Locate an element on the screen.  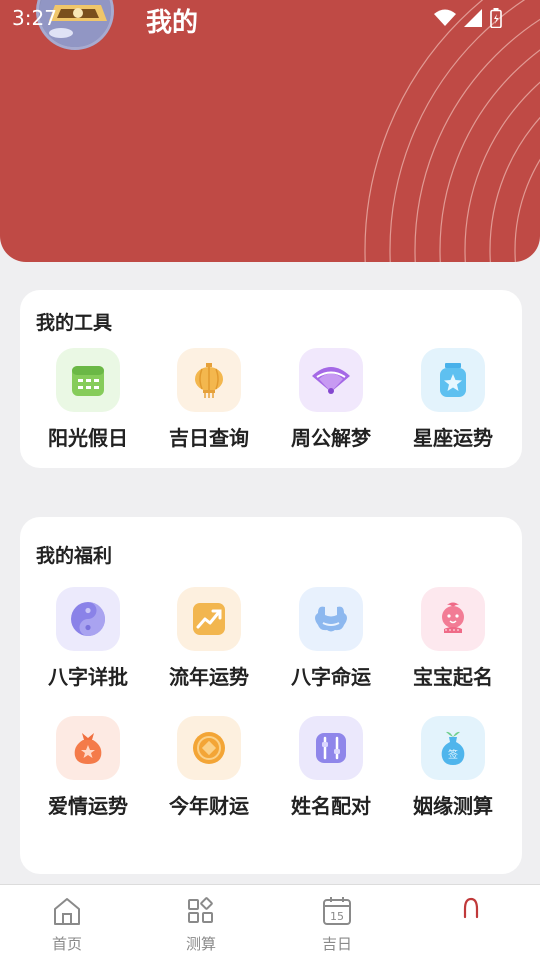
calendar-15-icon: 15 is located at coordinates (337, 911).